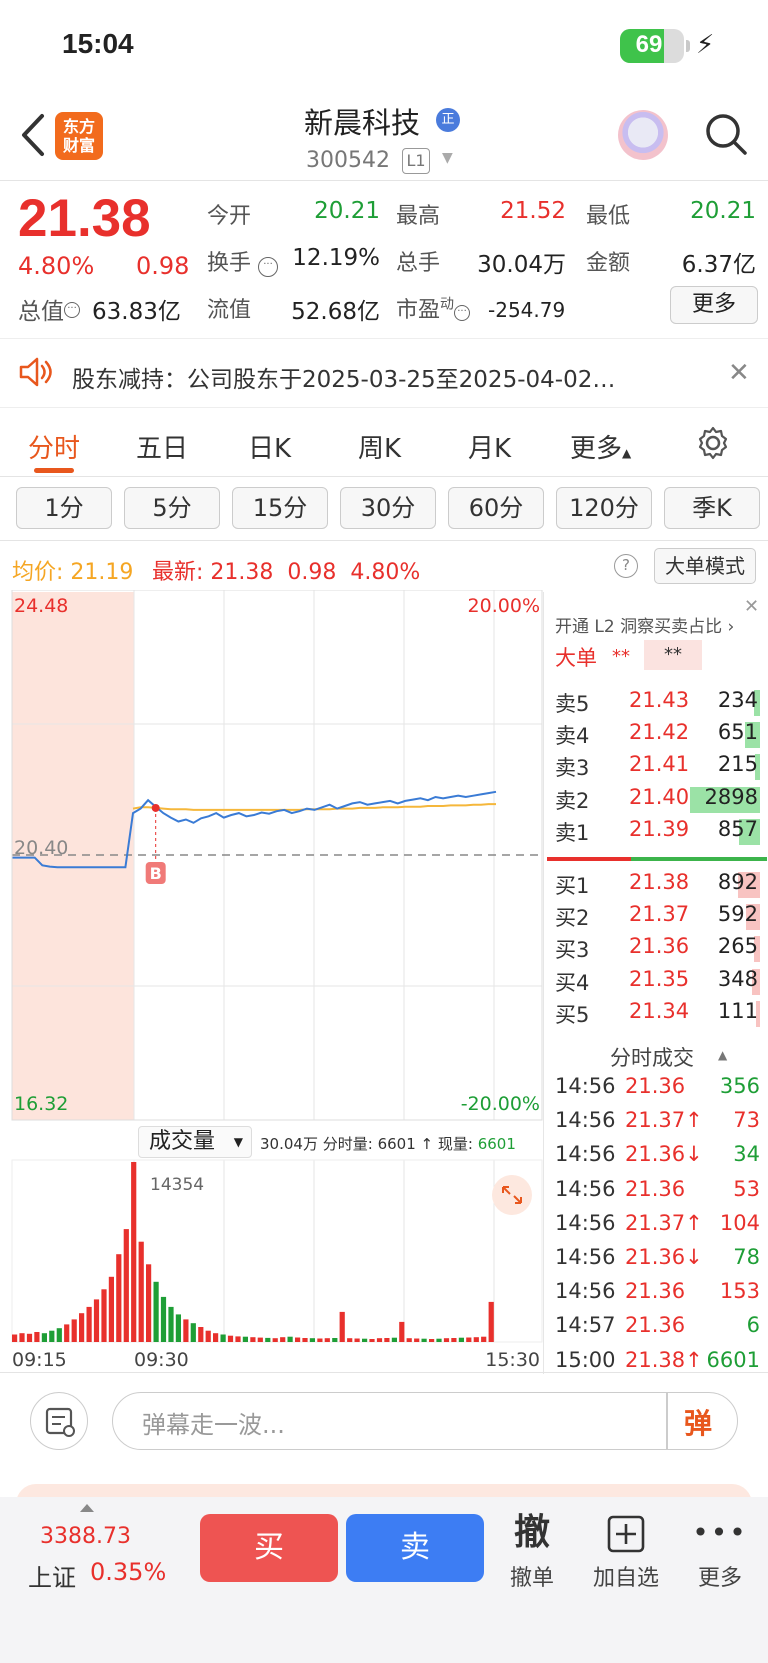  I want to click on caret-up-icon, so click(87, 1508).